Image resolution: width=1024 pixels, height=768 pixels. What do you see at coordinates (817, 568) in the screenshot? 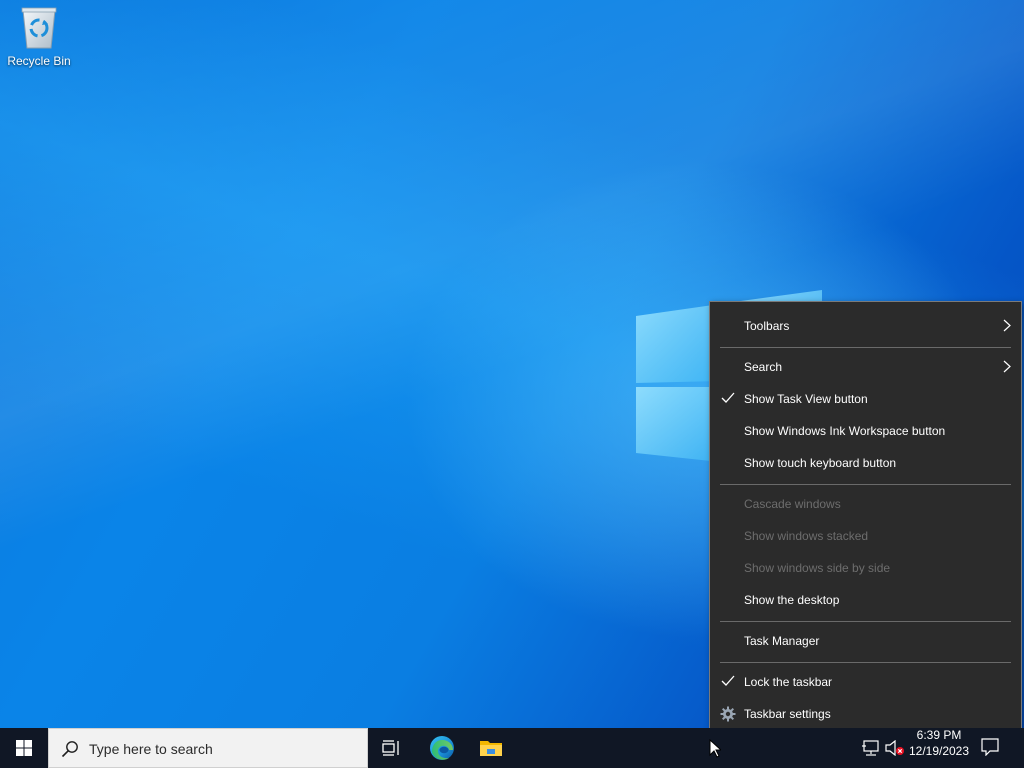
I see `menu-item-label: Show windows side by side` at bounding box center [817, 568].